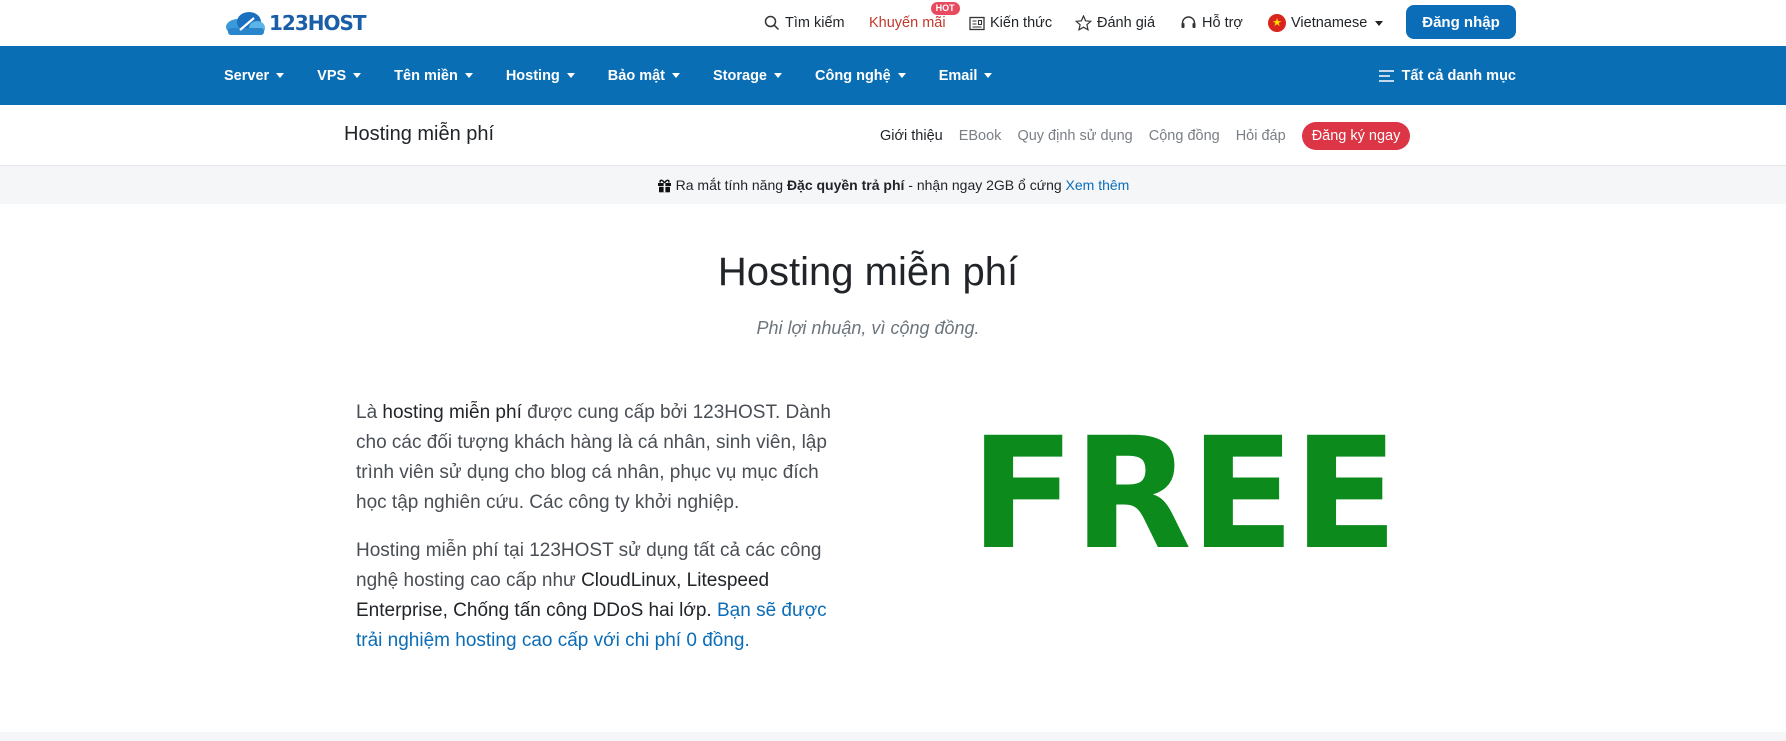  I want to click on promo-link: Khuyến mãi HOT, so click(914, 23).